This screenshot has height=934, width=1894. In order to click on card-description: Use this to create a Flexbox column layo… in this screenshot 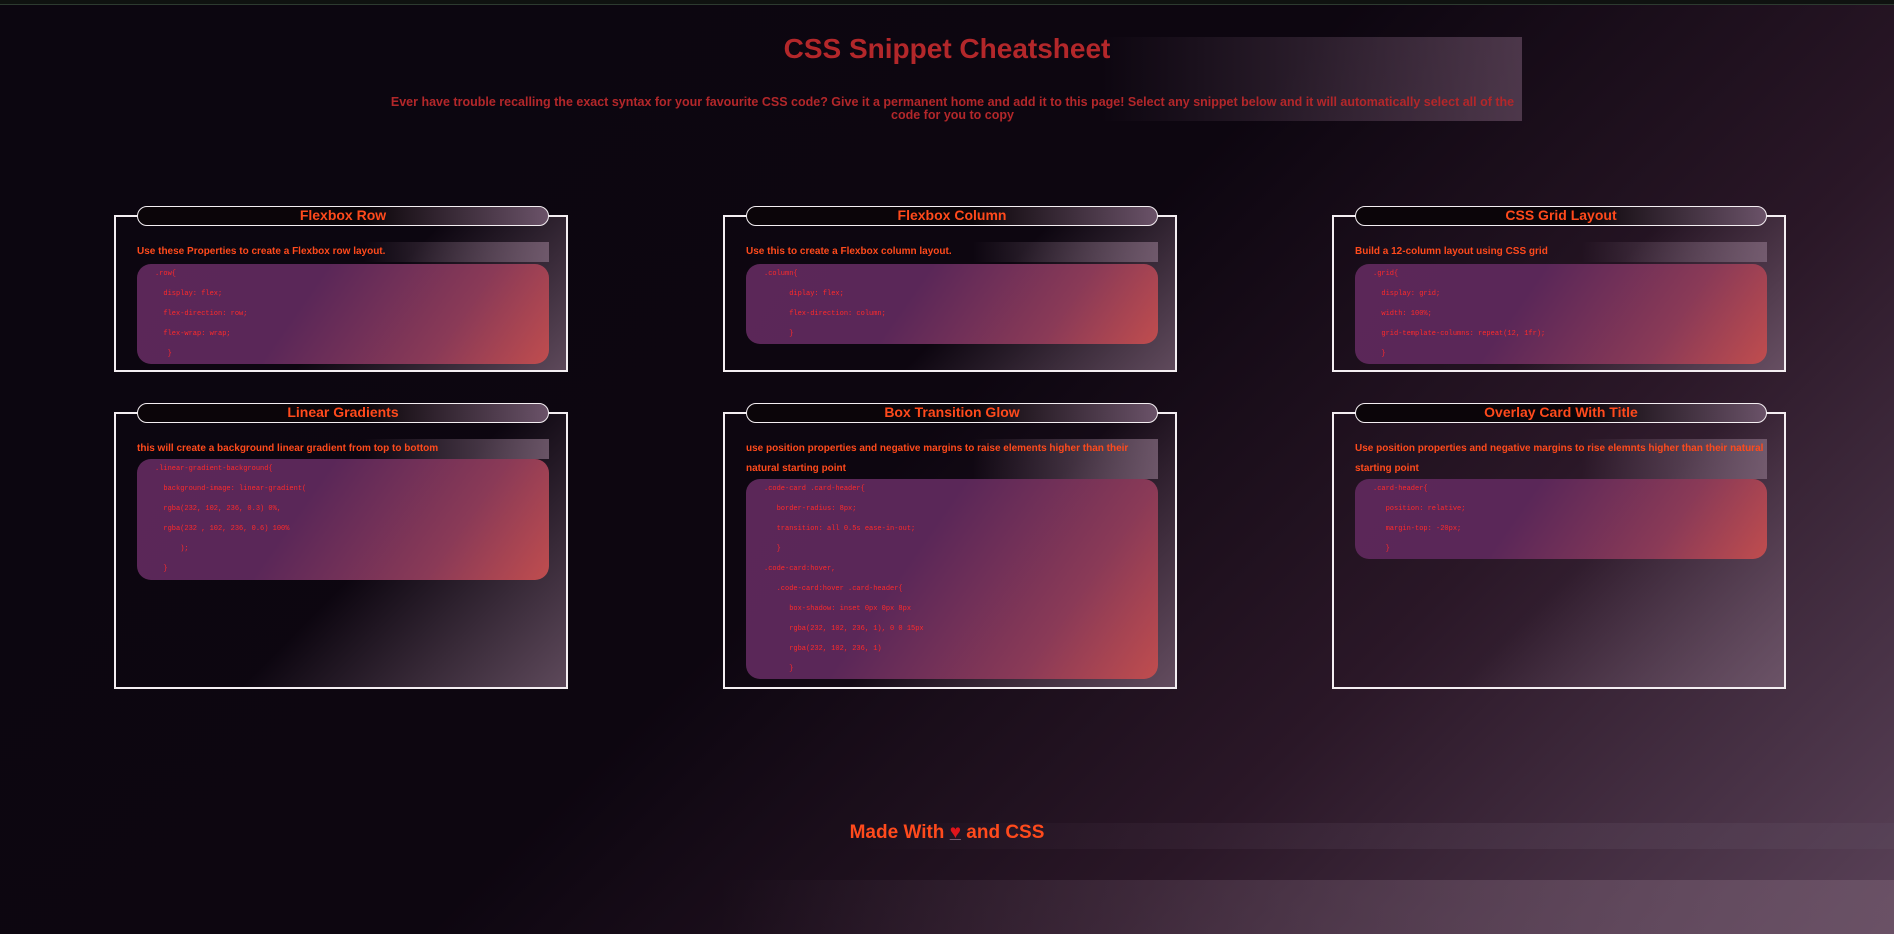, I will do `click(952, 252)`.